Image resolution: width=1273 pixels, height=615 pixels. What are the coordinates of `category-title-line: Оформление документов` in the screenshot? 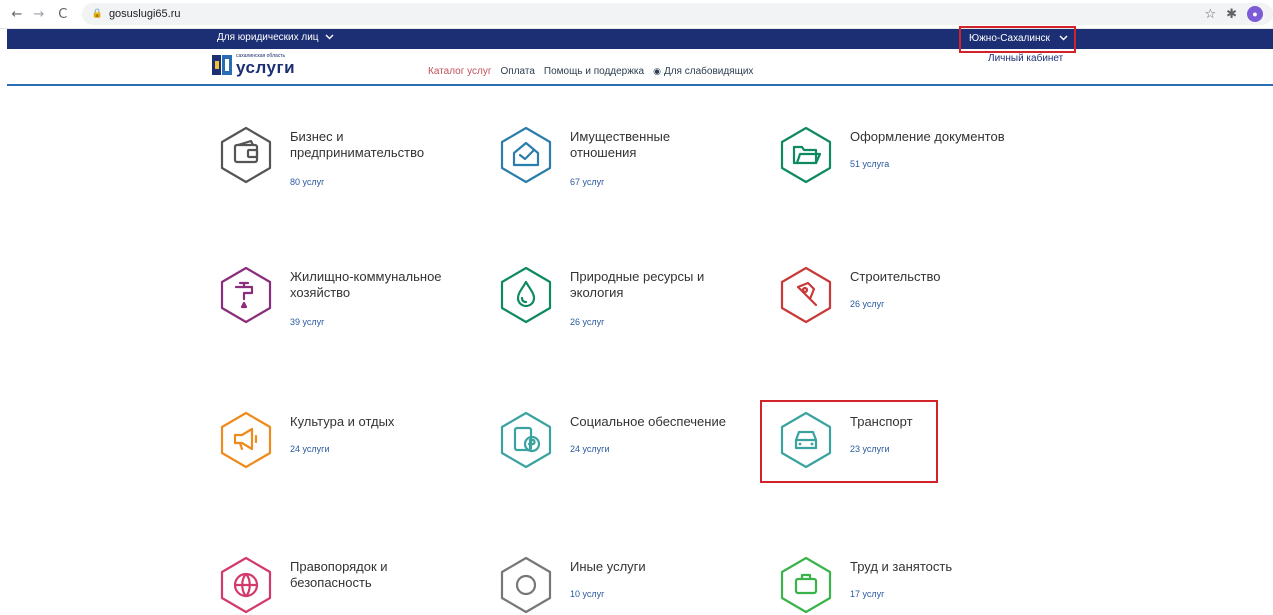 It's located at (927, 136).